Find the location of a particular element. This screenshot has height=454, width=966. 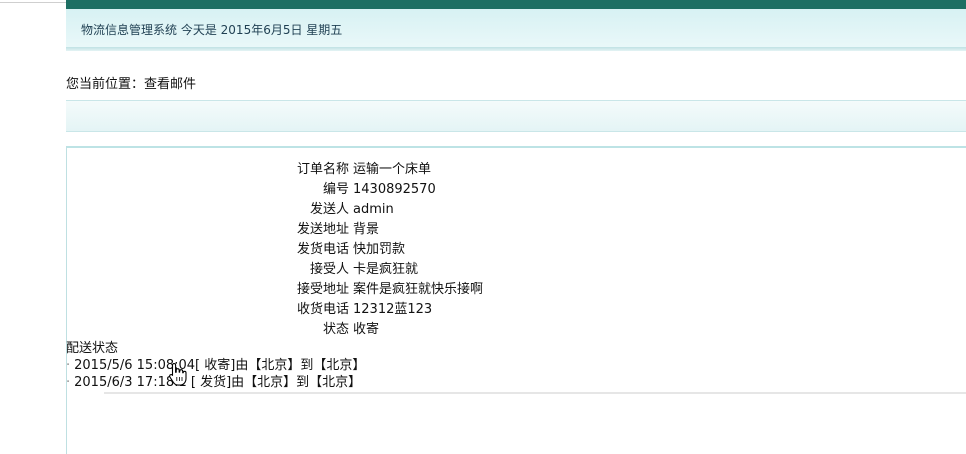

header-bar: 物流信息管理系统 今天是 2015年6月5日 星期五 is located at coordinates (516, 28).